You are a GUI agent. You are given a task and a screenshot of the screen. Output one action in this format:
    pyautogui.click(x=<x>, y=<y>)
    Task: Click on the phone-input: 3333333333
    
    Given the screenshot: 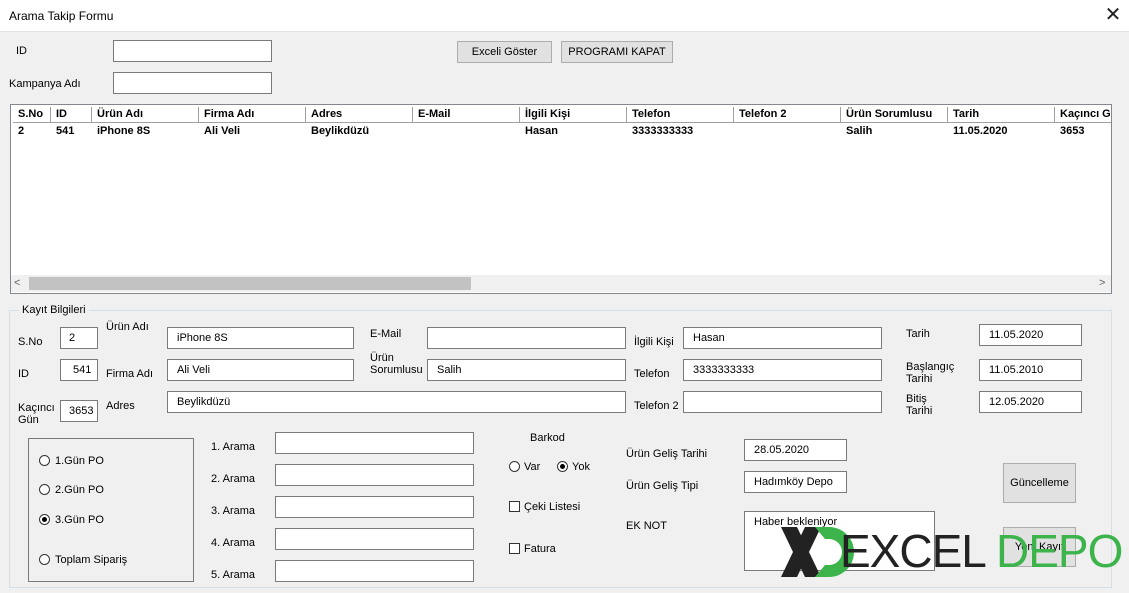 What is the action you would take?
    pyautogui.click(x=782, y=370)
    